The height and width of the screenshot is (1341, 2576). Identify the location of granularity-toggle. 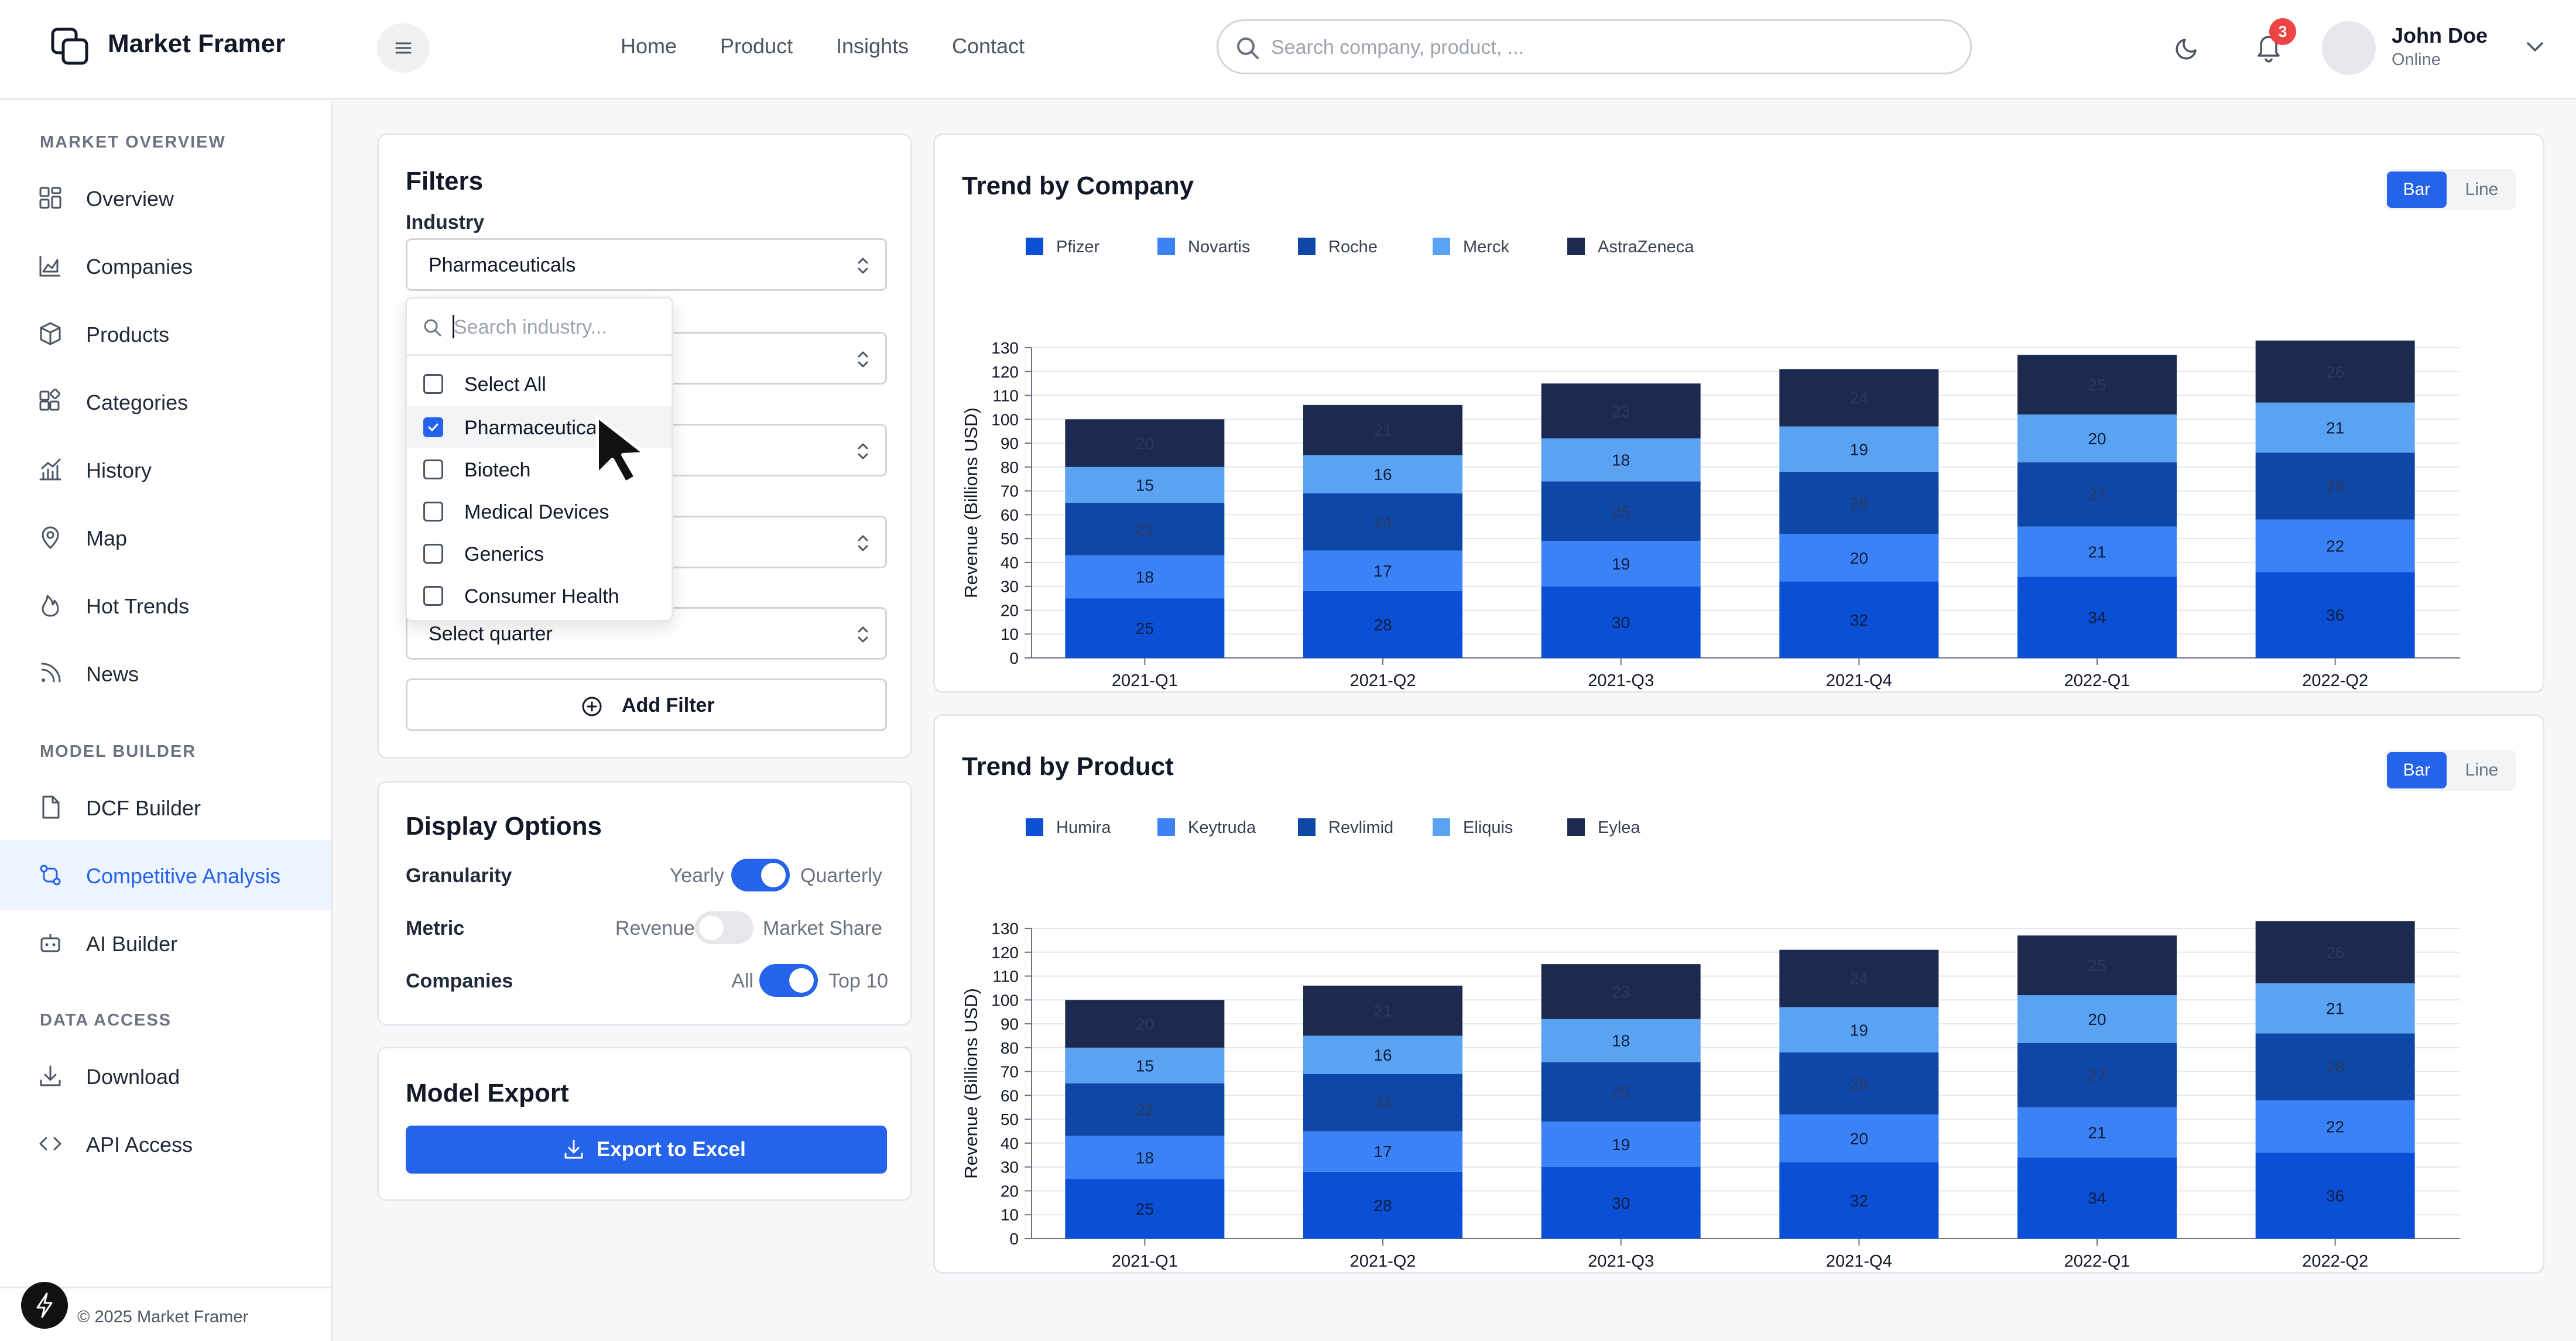
(760, 875).